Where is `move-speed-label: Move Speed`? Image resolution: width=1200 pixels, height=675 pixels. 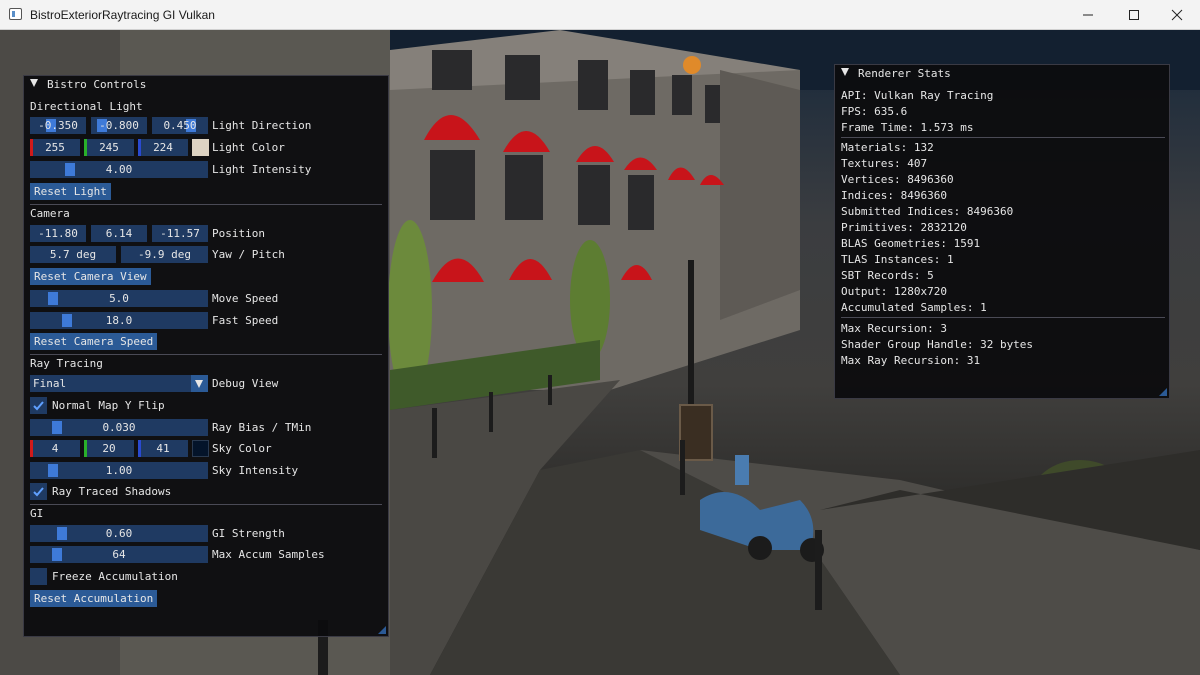
move-speed-label: Move Speed is located at coordinates (245, 298).